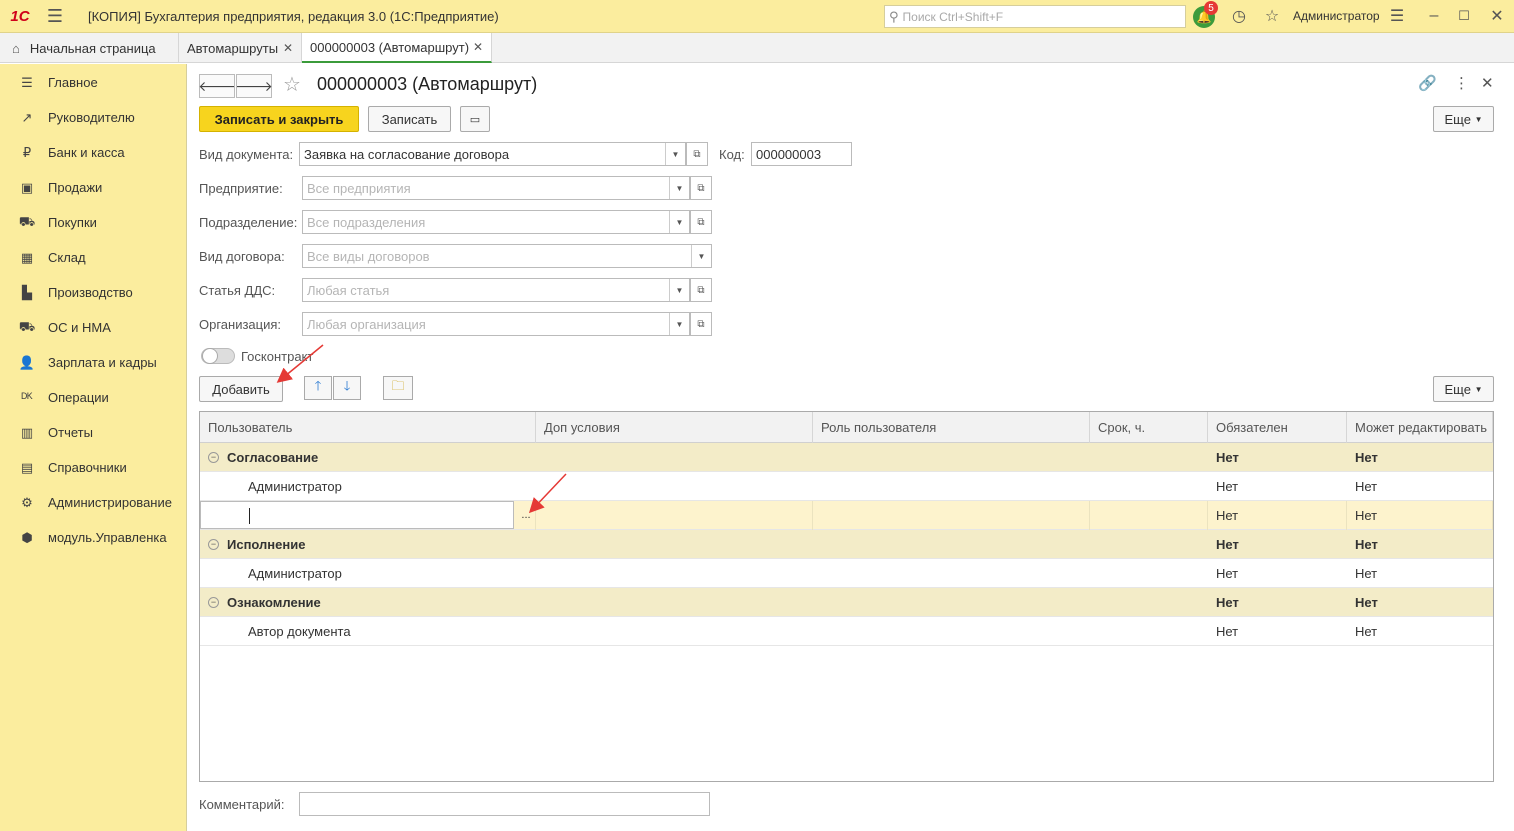 Image resolution: width=1514 pixels, height=831 pixels. I want to click on code-field: 000000003, so click(801, 154).